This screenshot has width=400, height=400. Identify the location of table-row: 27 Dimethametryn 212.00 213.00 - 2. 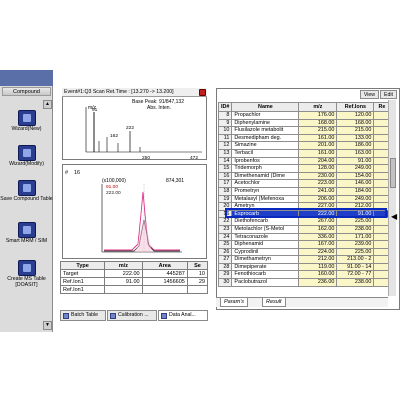
(304, 259).